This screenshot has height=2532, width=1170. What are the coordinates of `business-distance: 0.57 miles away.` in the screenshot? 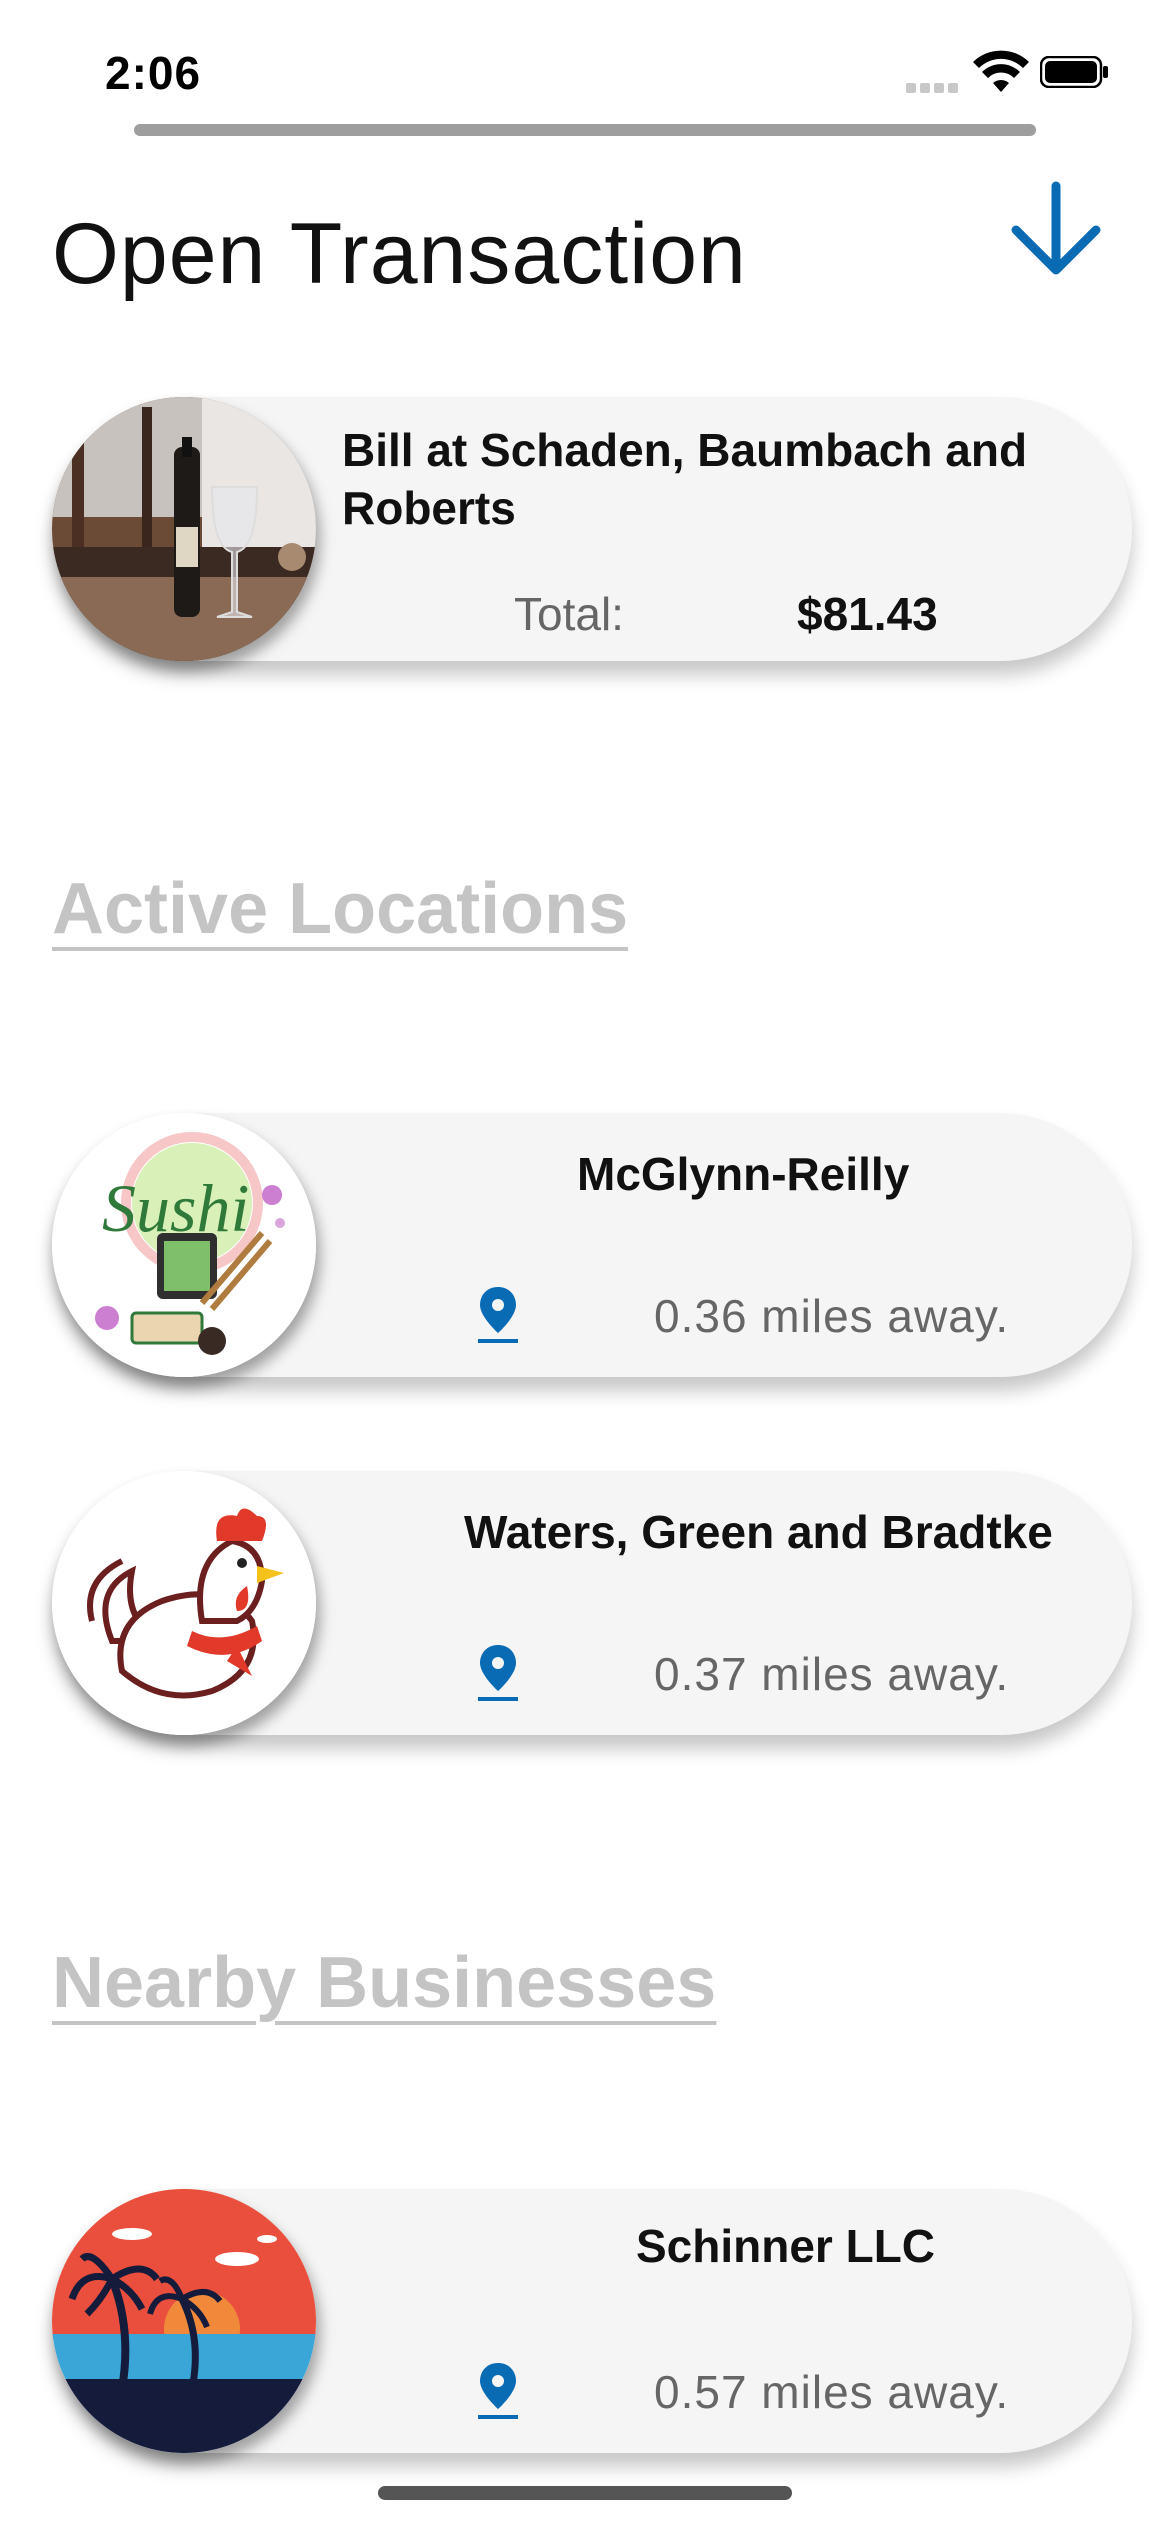 It's located at (832, 2392).